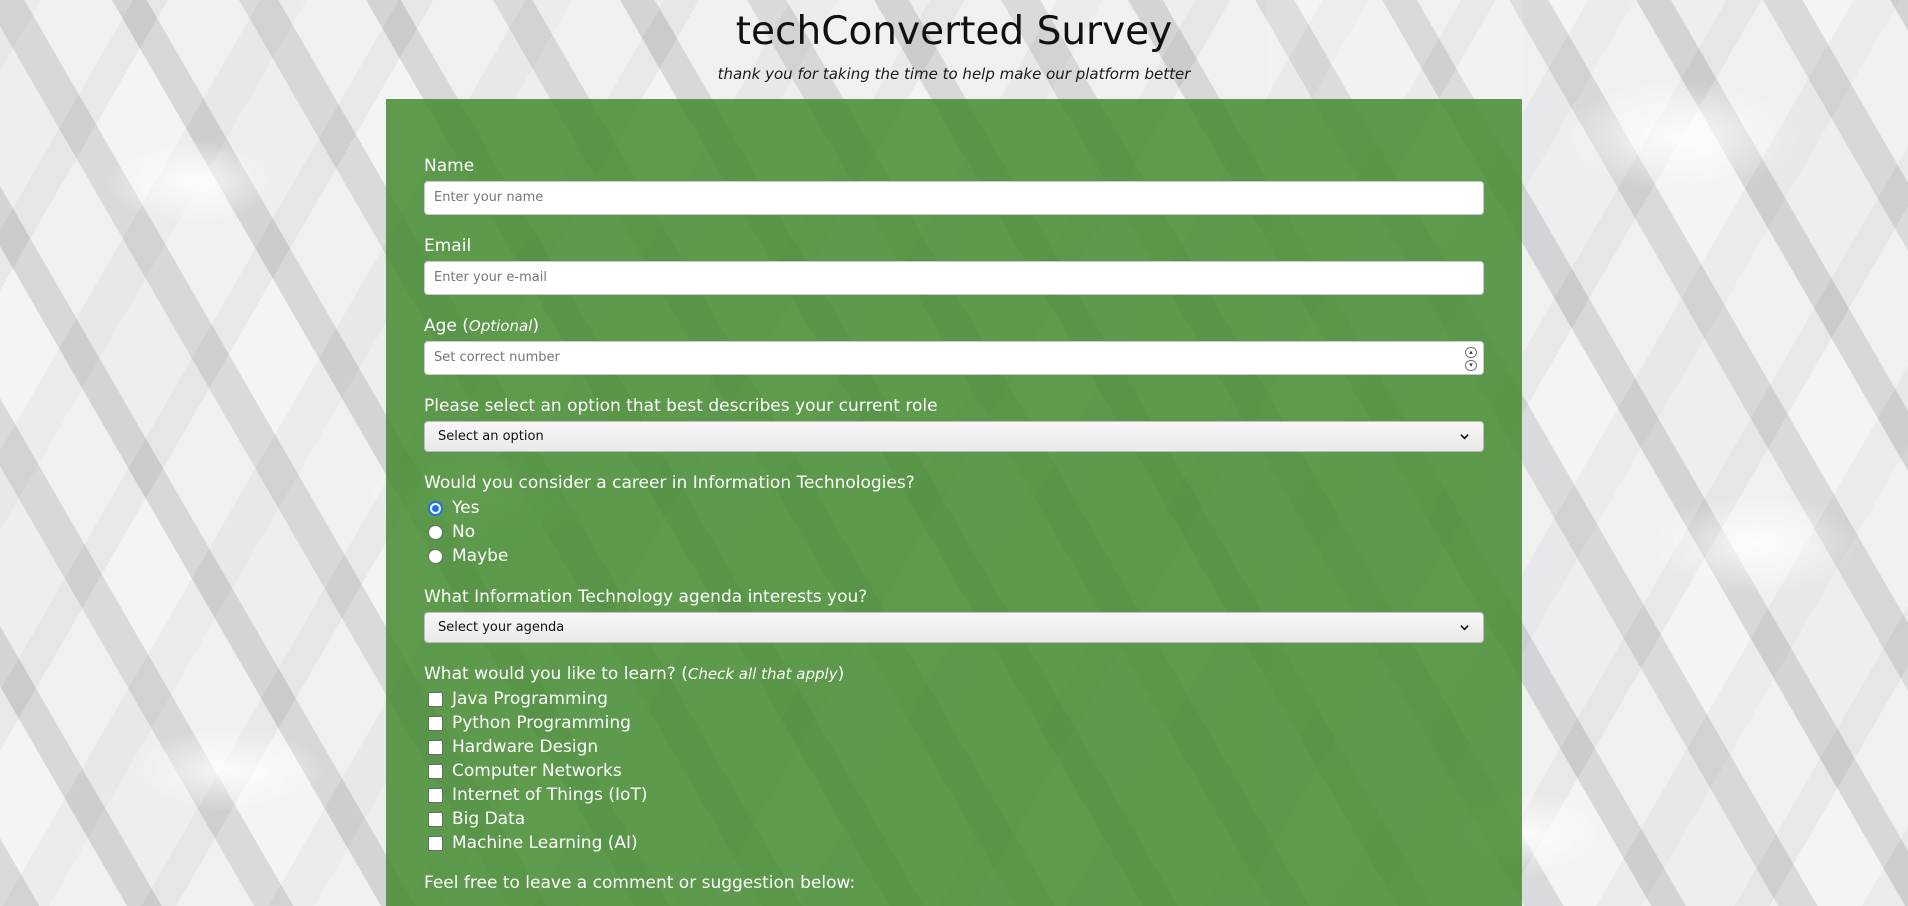 The height and width of the screenshot is (906, 1908). I want to click on radio-maybe, so click(435, 556).